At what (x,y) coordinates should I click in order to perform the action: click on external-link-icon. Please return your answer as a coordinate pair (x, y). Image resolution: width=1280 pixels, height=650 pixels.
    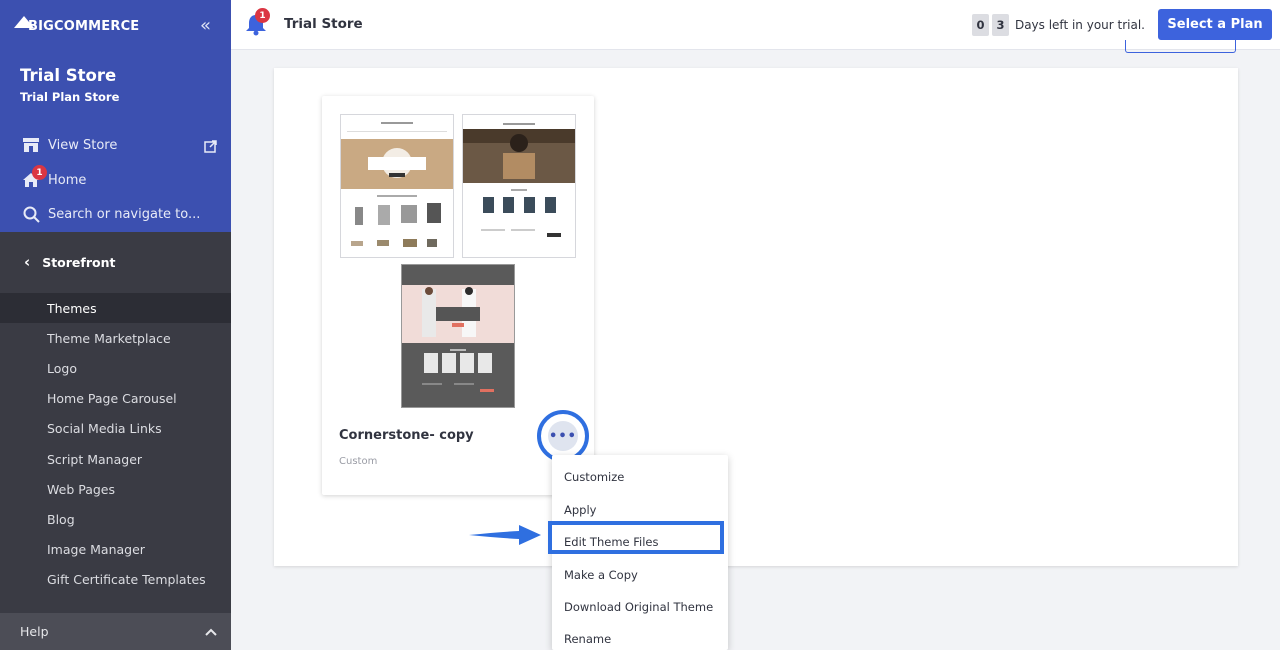
    Looking at the image, I should click on (210, 147).